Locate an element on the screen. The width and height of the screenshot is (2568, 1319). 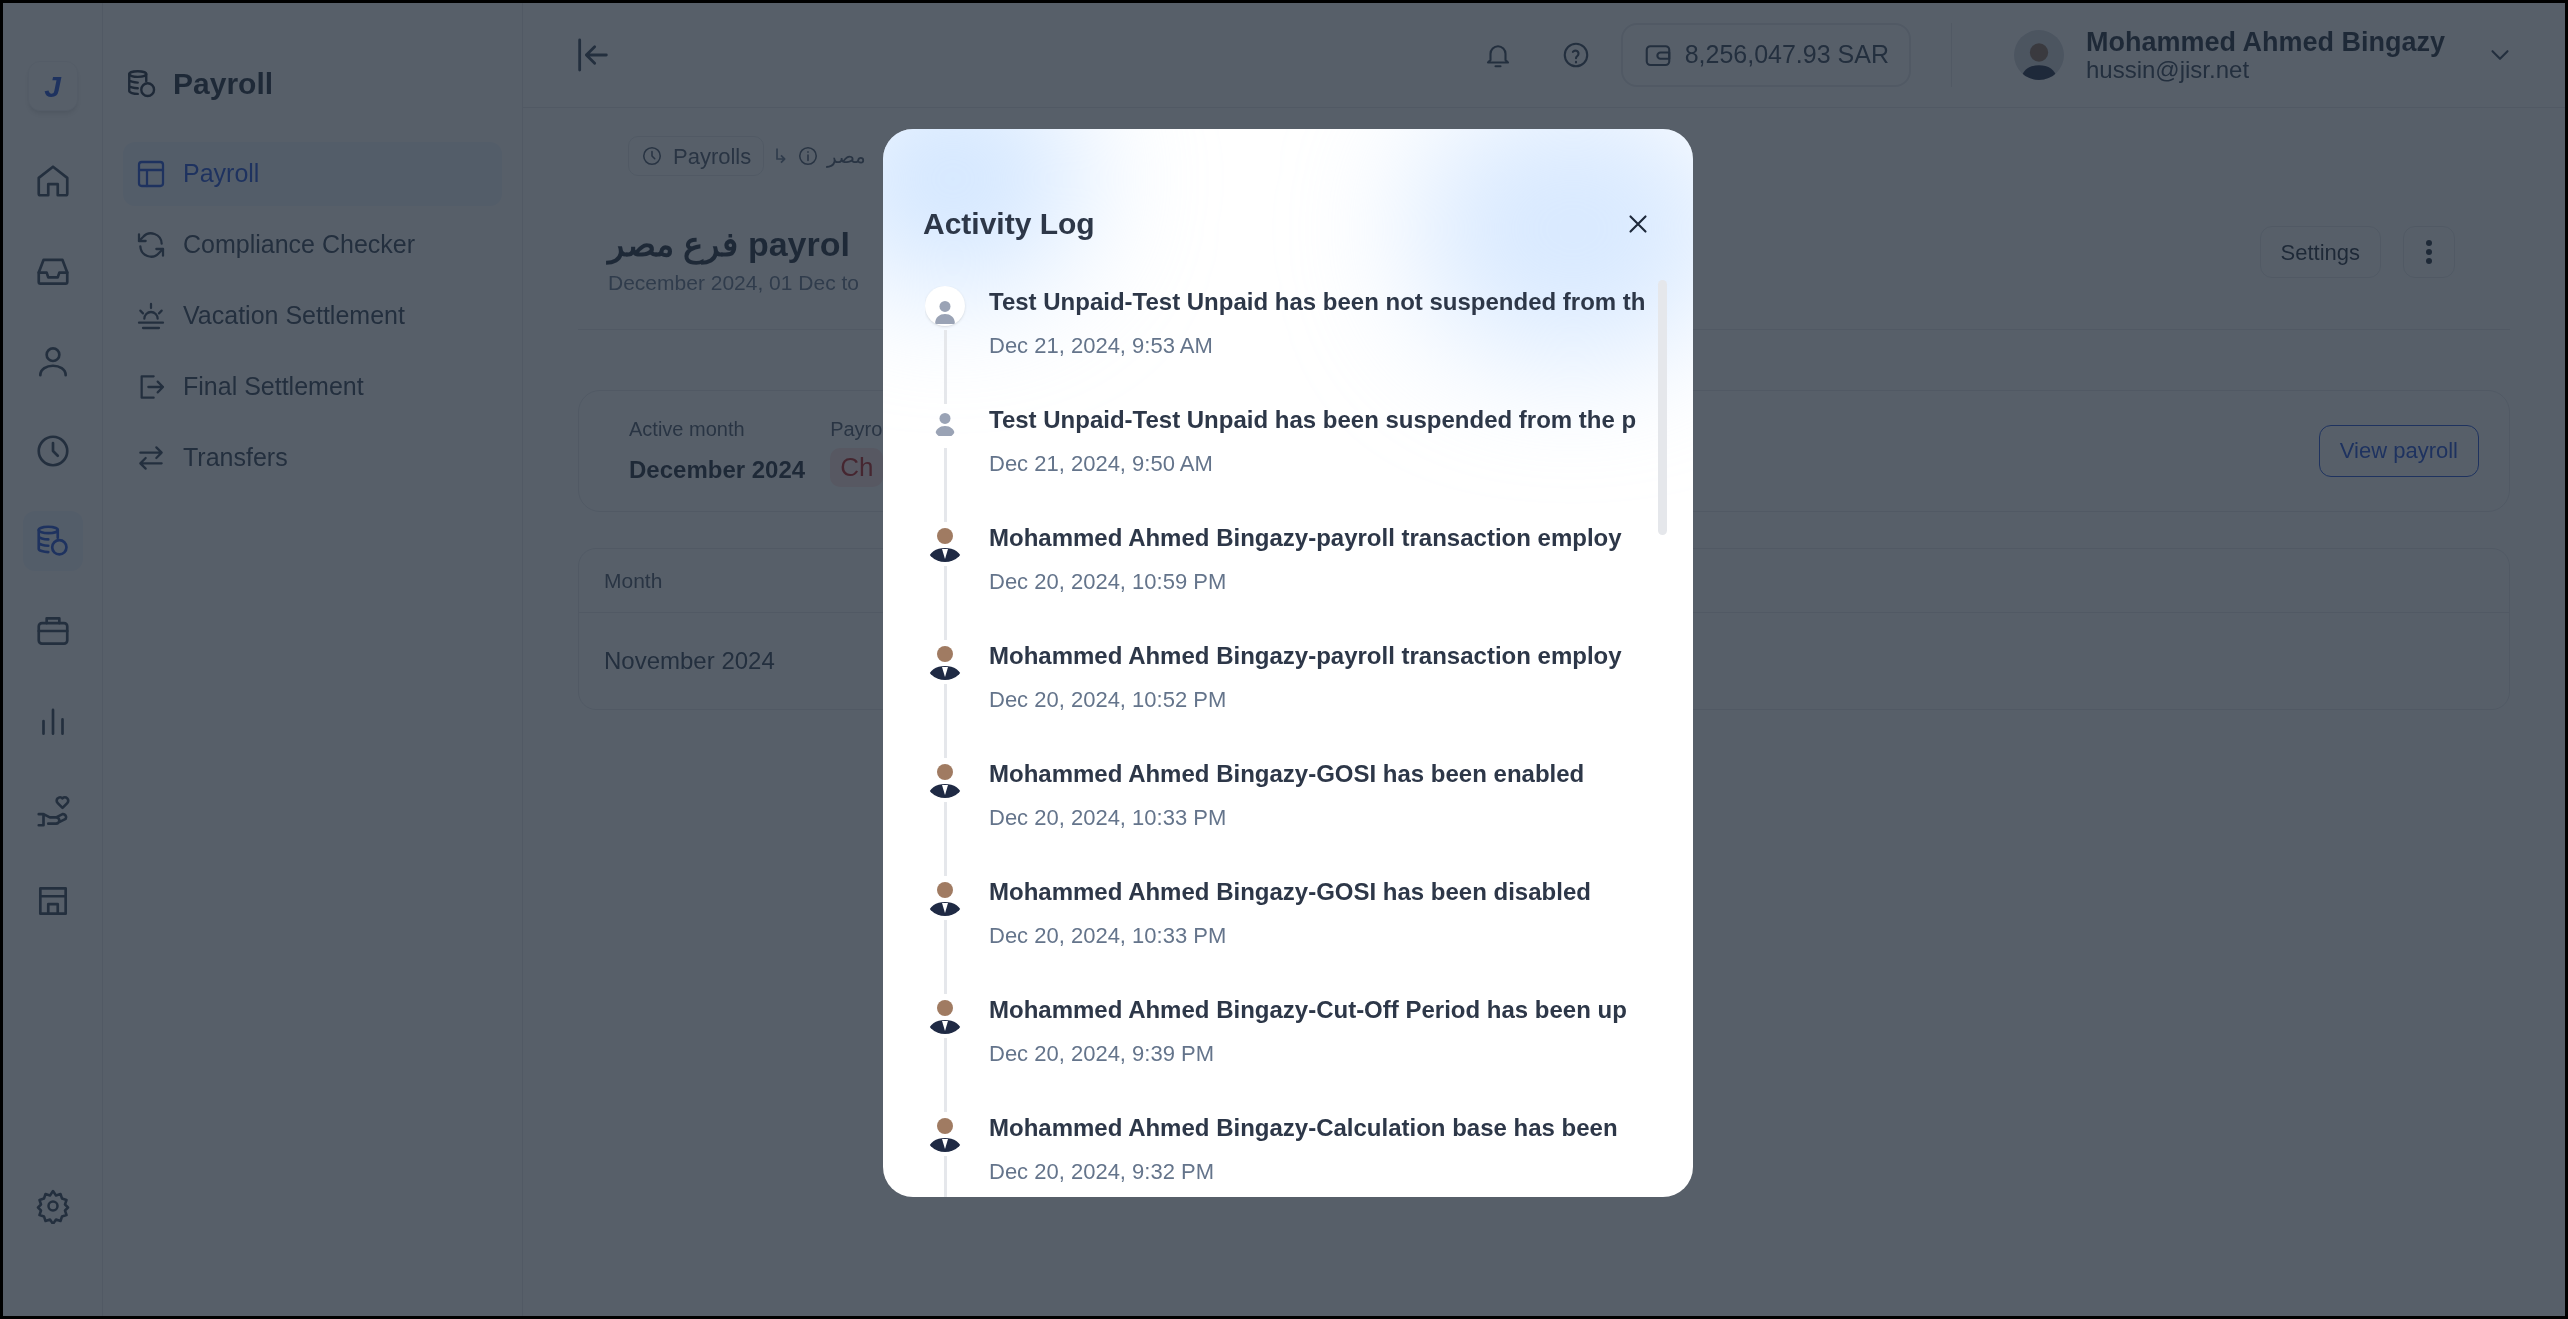
activity-time: Dec 20, 2024, 10:59 PM is located at coordinates (1108, 582).